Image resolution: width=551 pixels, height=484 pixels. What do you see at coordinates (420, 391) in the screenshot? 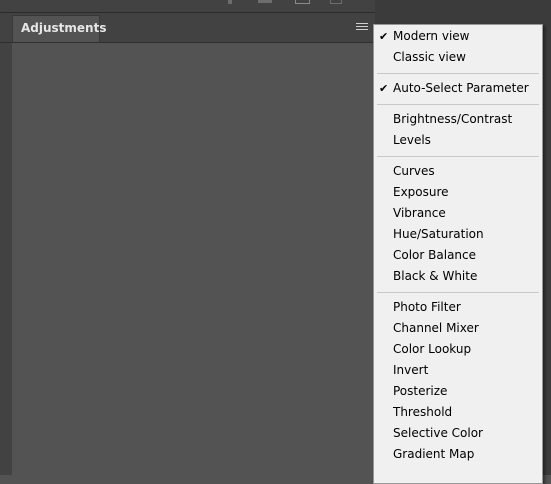
I see `menu-item-label: Posterize` at bounding box center [420, 391].